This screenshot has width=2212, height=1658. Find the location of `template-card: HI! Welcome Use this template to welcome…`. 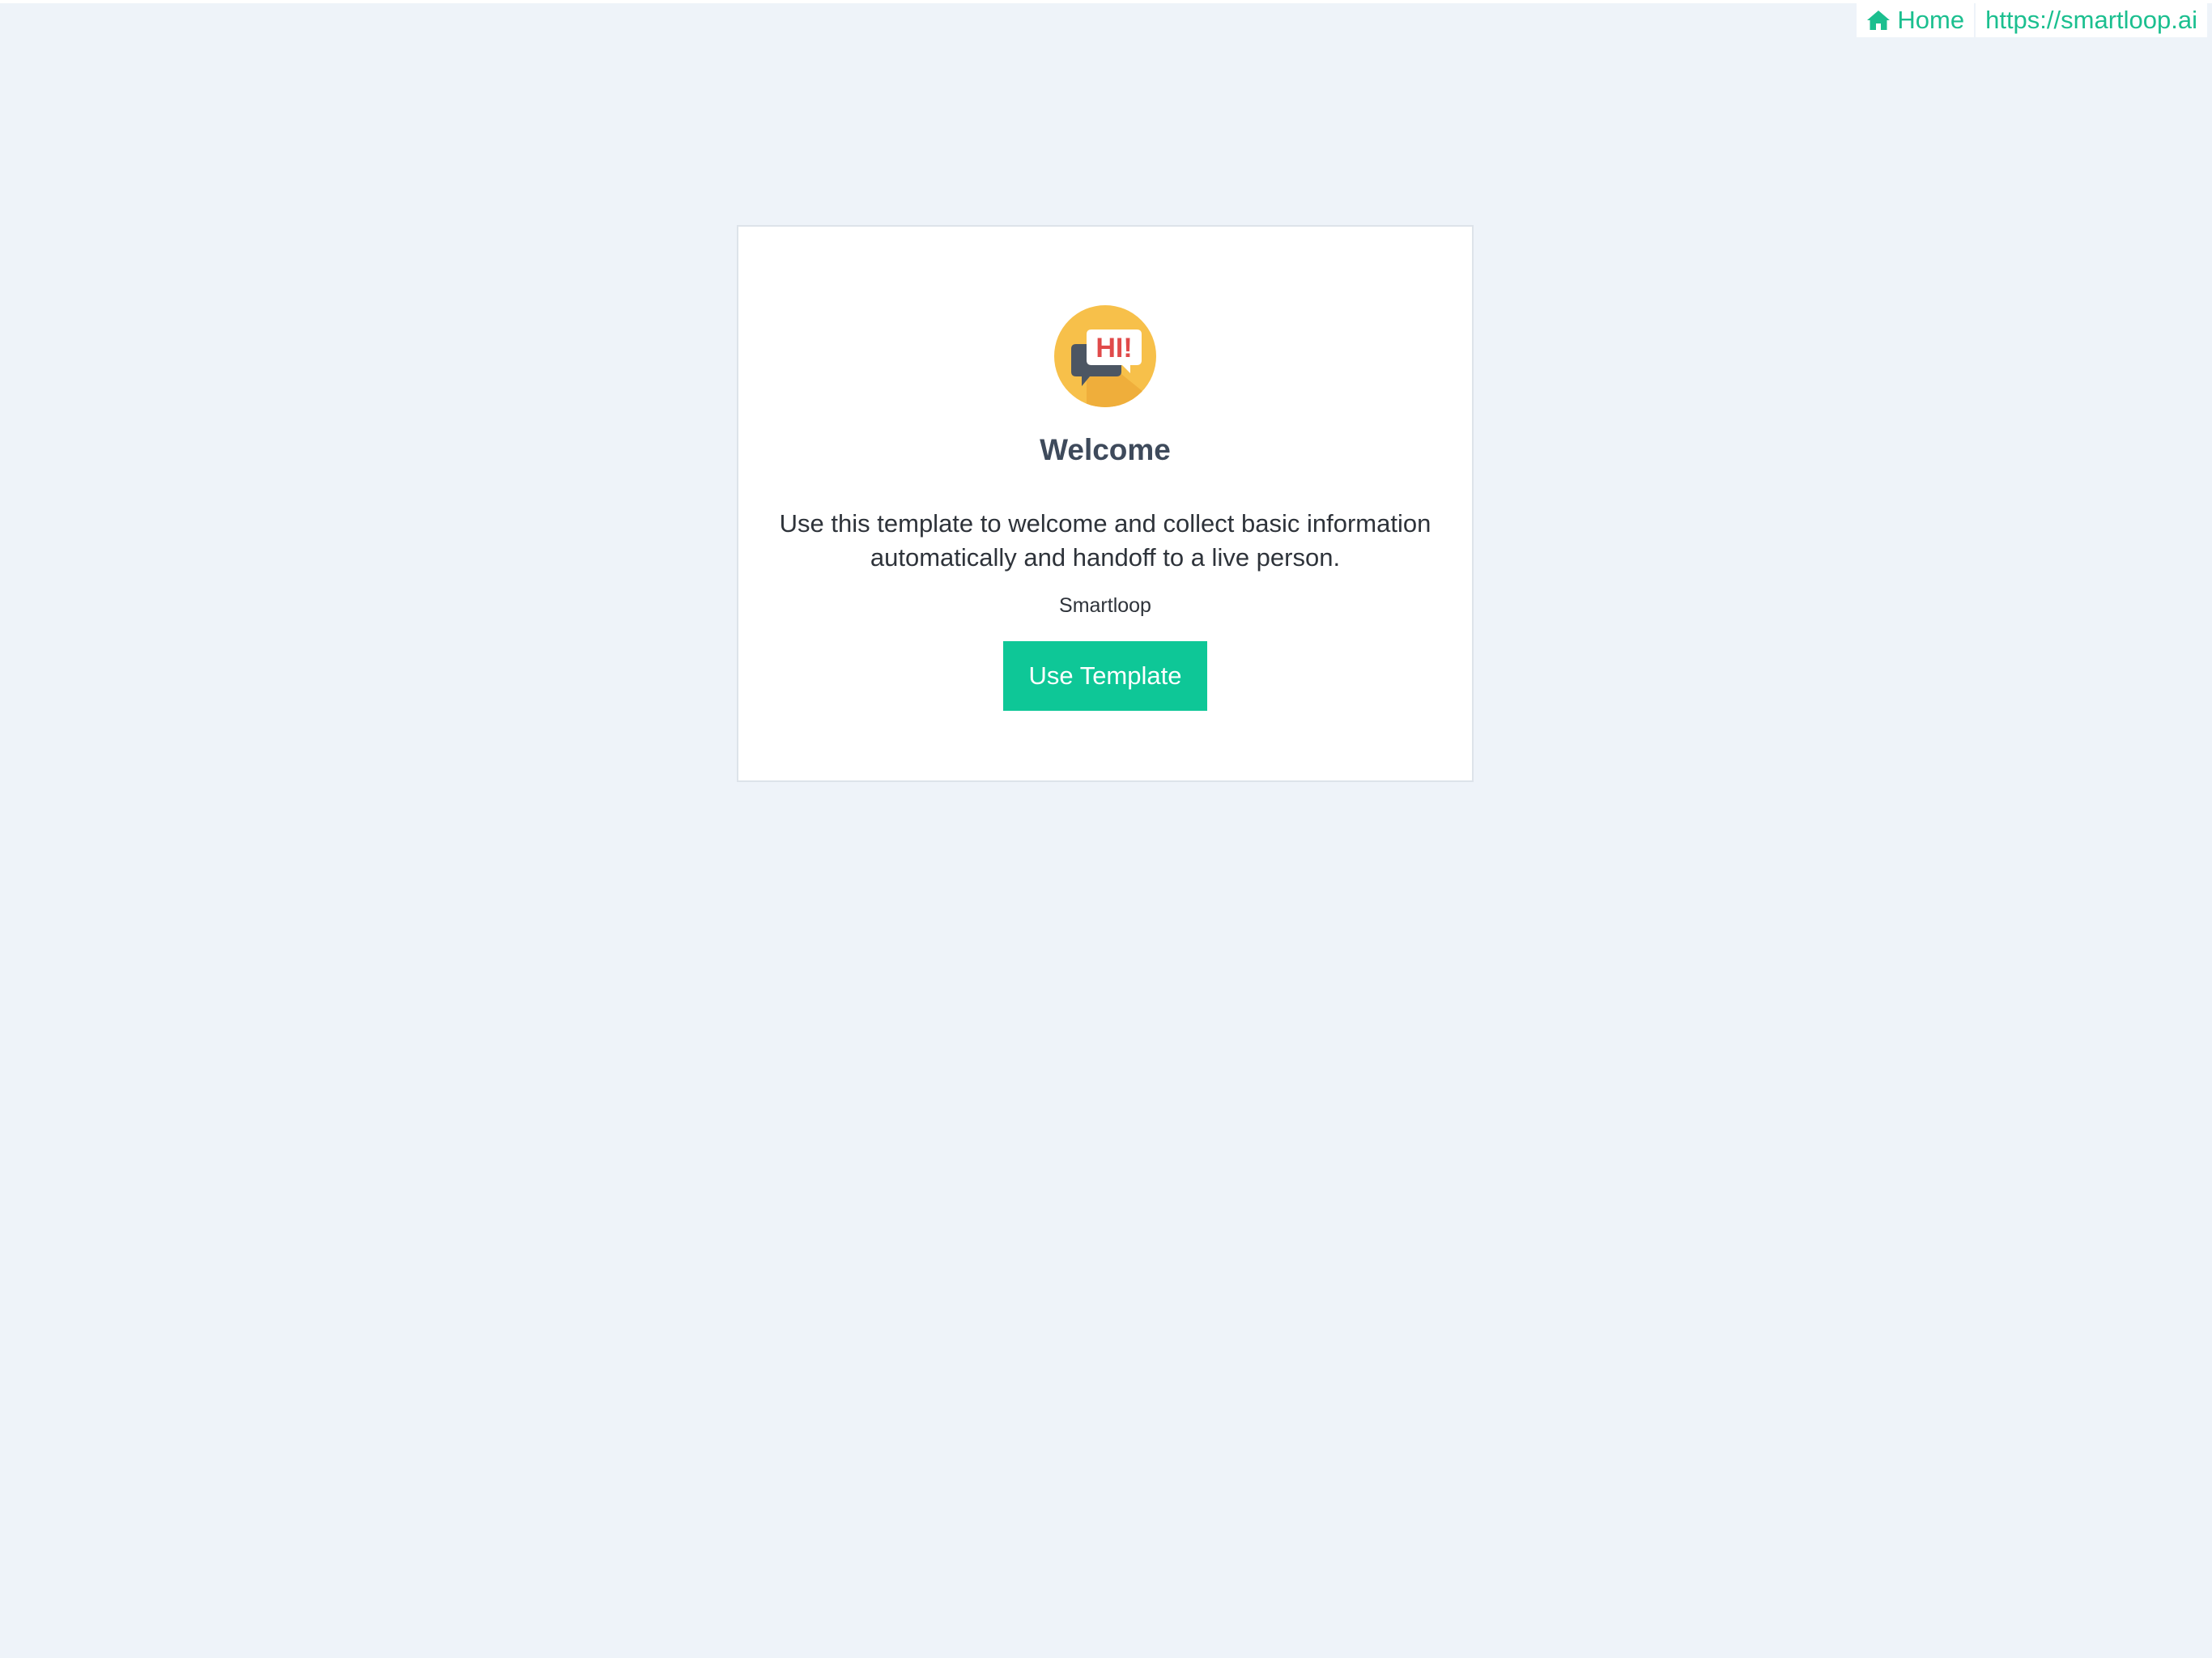

template-card: HI! Welcome Use this template to welcome… is located at coordinates (1105, 503).